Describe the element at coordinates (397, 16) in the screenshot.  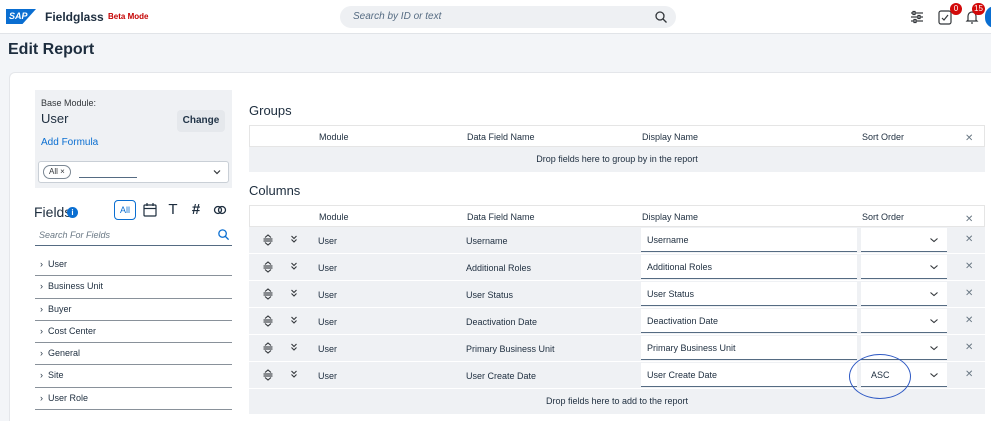
I see `search-placeholder: Search by ID or text` at that location.